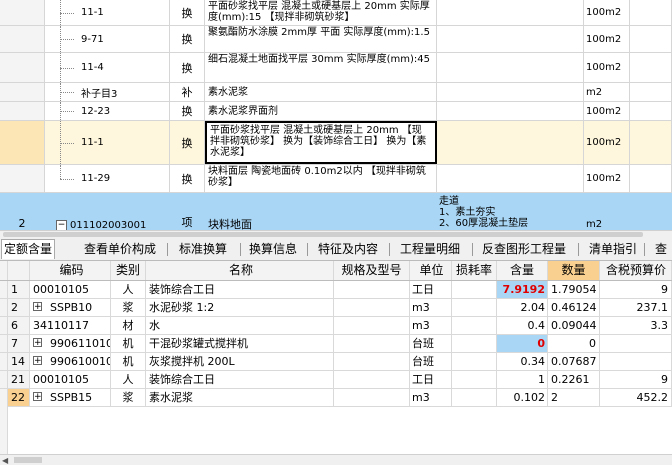 Image resolution: width=672 pixels, height=465 pixels. I want to click on tab-reverse-graphic-quantity: 反查图形工程量, so click(524, 249).